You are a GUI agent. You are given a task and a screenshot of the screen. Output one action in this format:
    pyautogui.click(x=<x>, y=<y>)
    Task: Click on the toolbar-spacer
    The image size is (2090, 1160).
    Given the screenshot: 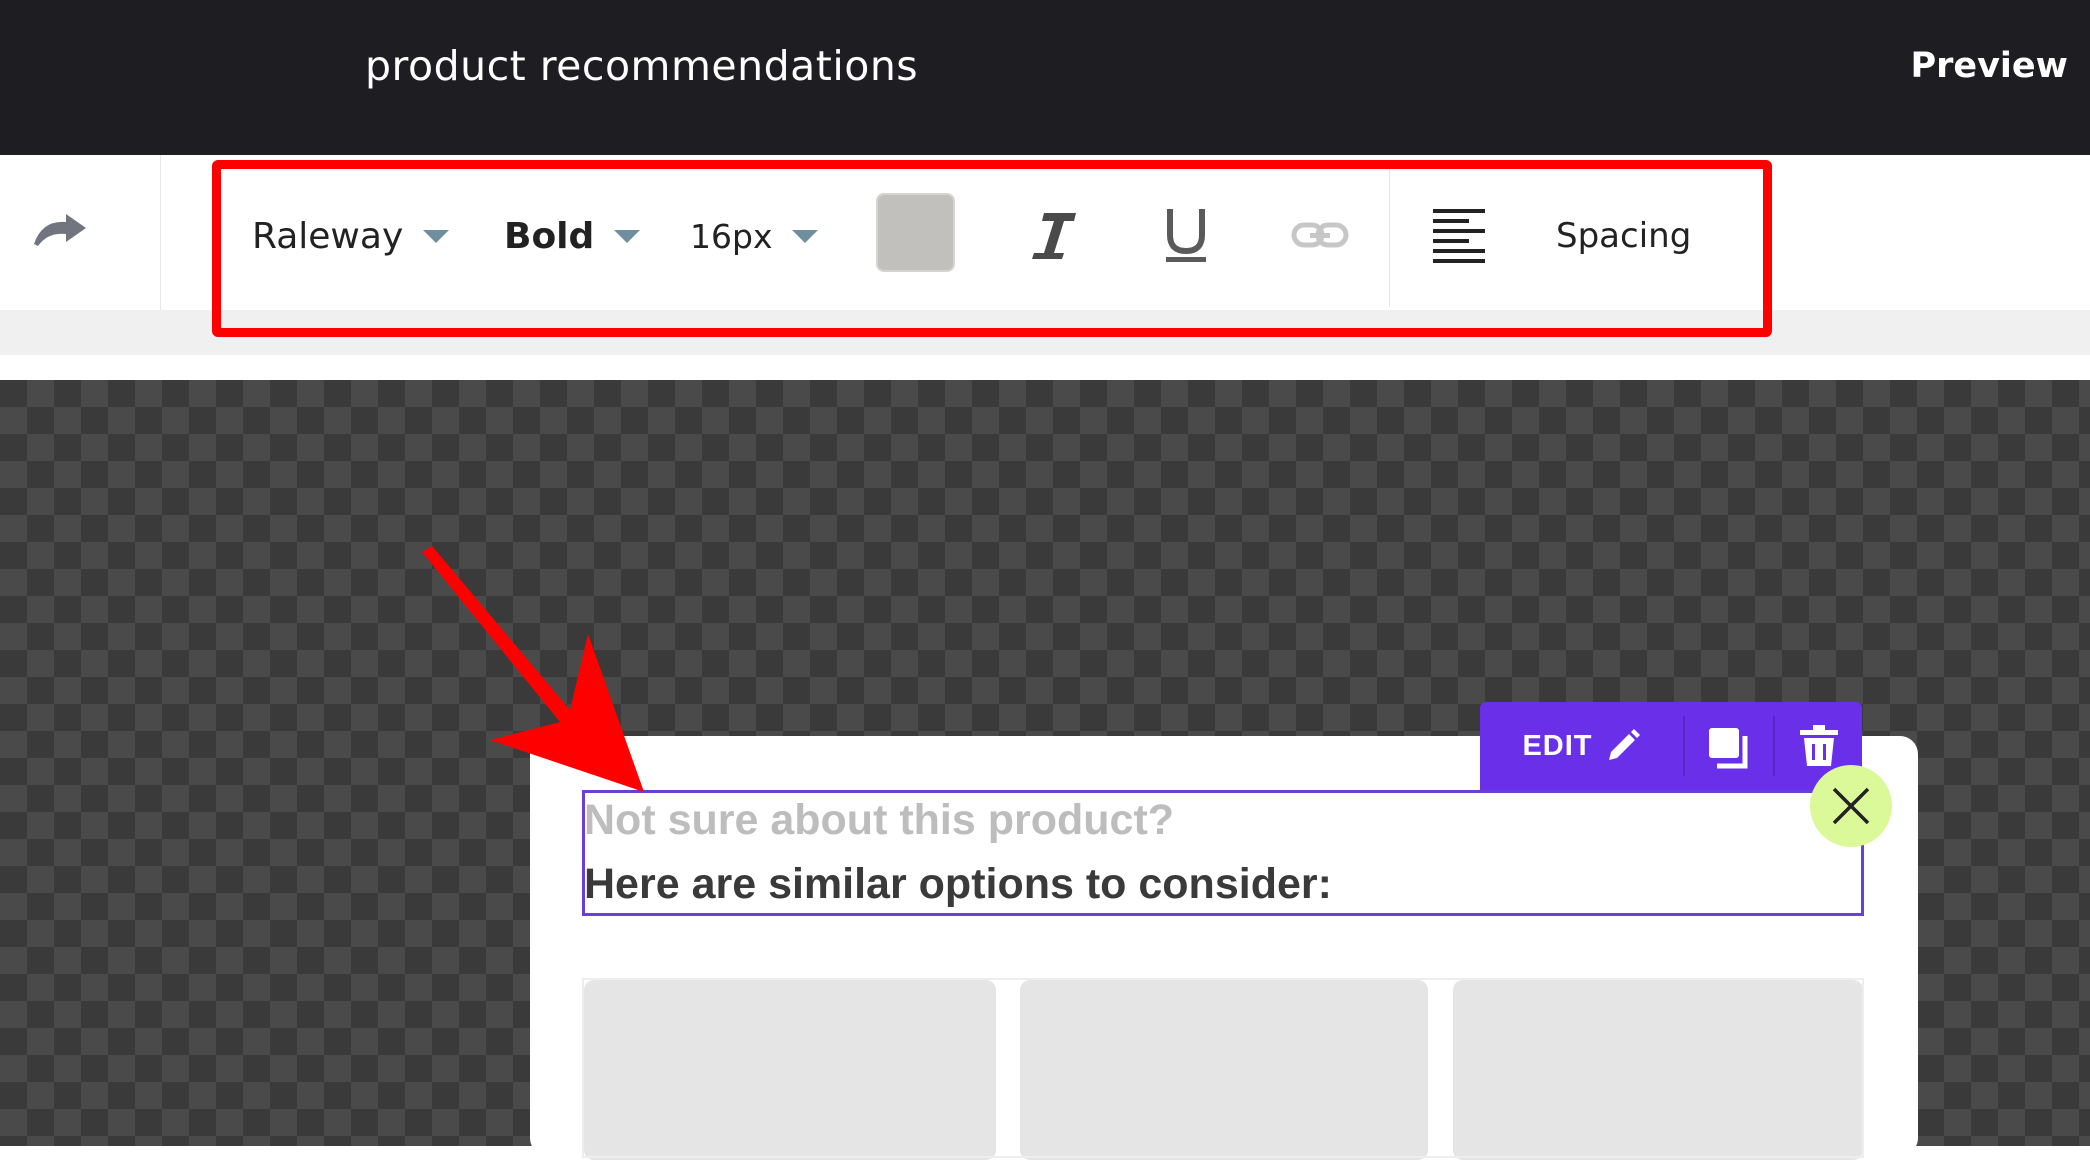 What is the action you would take?
    pyautogui.click(x=1045, y=367)
    